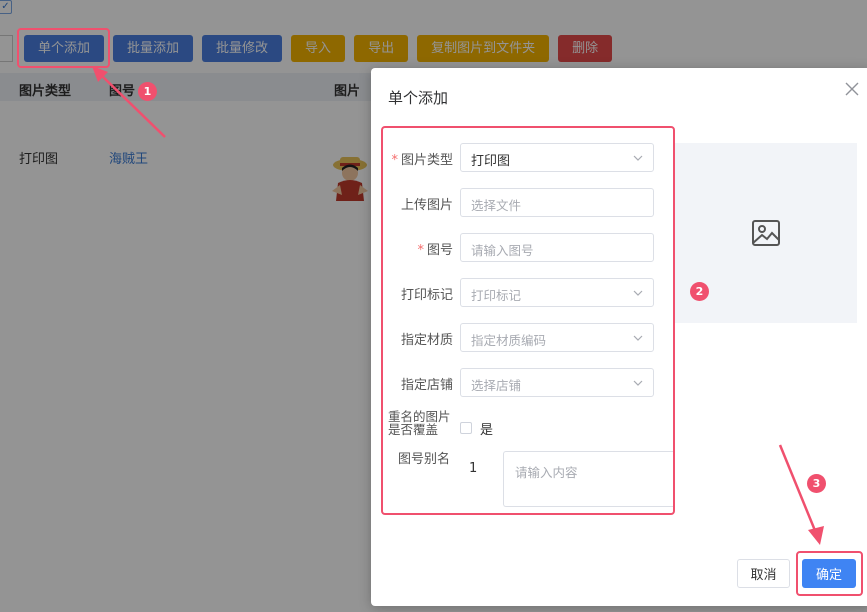 The width and height of the screenshot is (867, 612). What do you see at coordinates (147, 91) in the screenshot?
I see `annotation-badge-1: 1` at bounding box center [147, 91].